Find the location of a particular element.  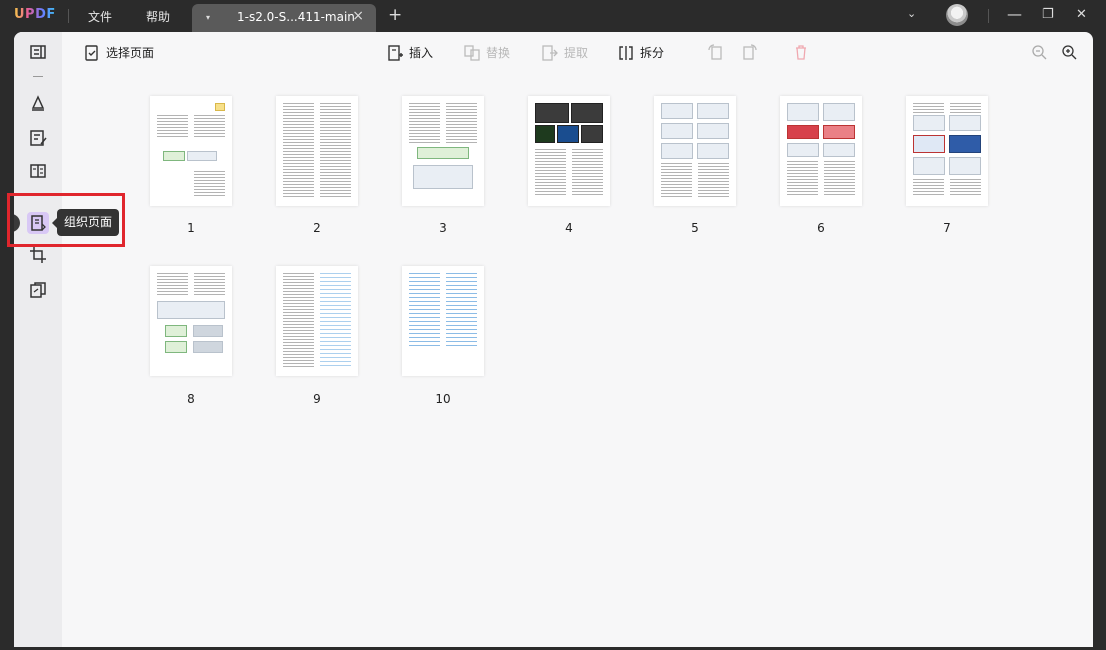

tab-dropdown-icon: ▾ is located at coordinates (208, 17).